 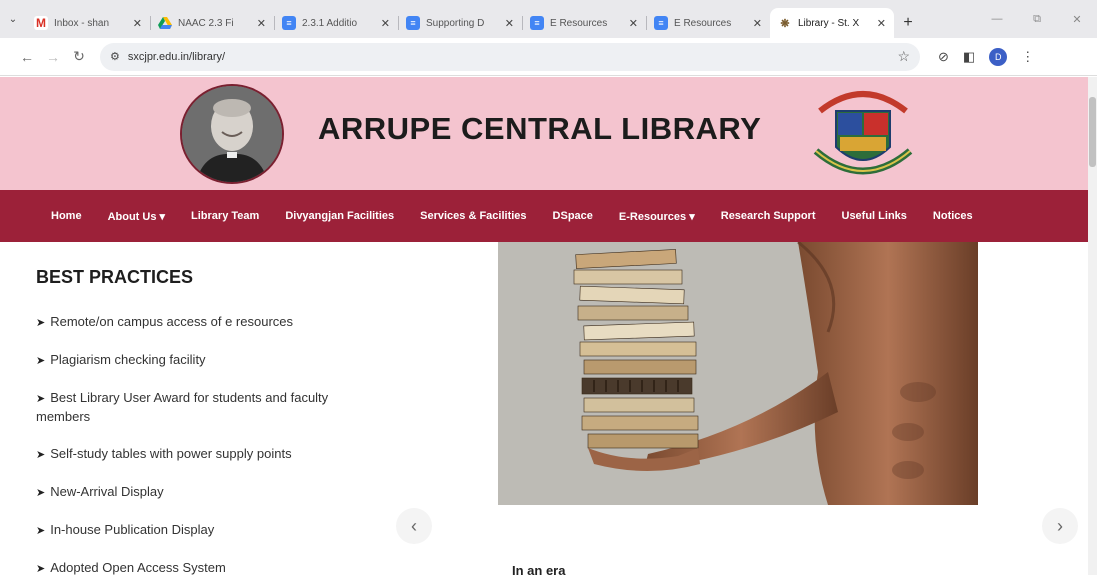 I want to click on back-arrow-icon: ←, so click(x=27, y=57).